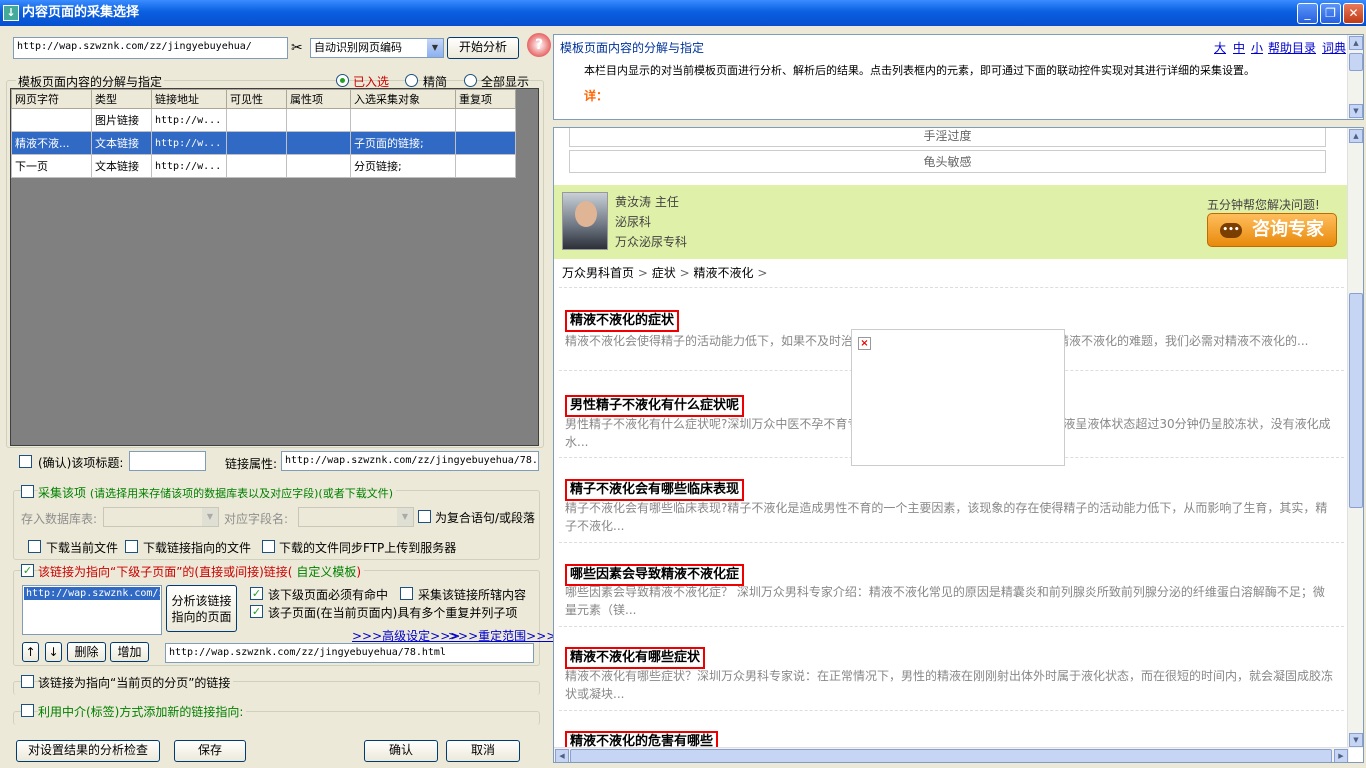  I want to click on encoding-select: 自动识别网页编码 ▼, so click(377, 48).